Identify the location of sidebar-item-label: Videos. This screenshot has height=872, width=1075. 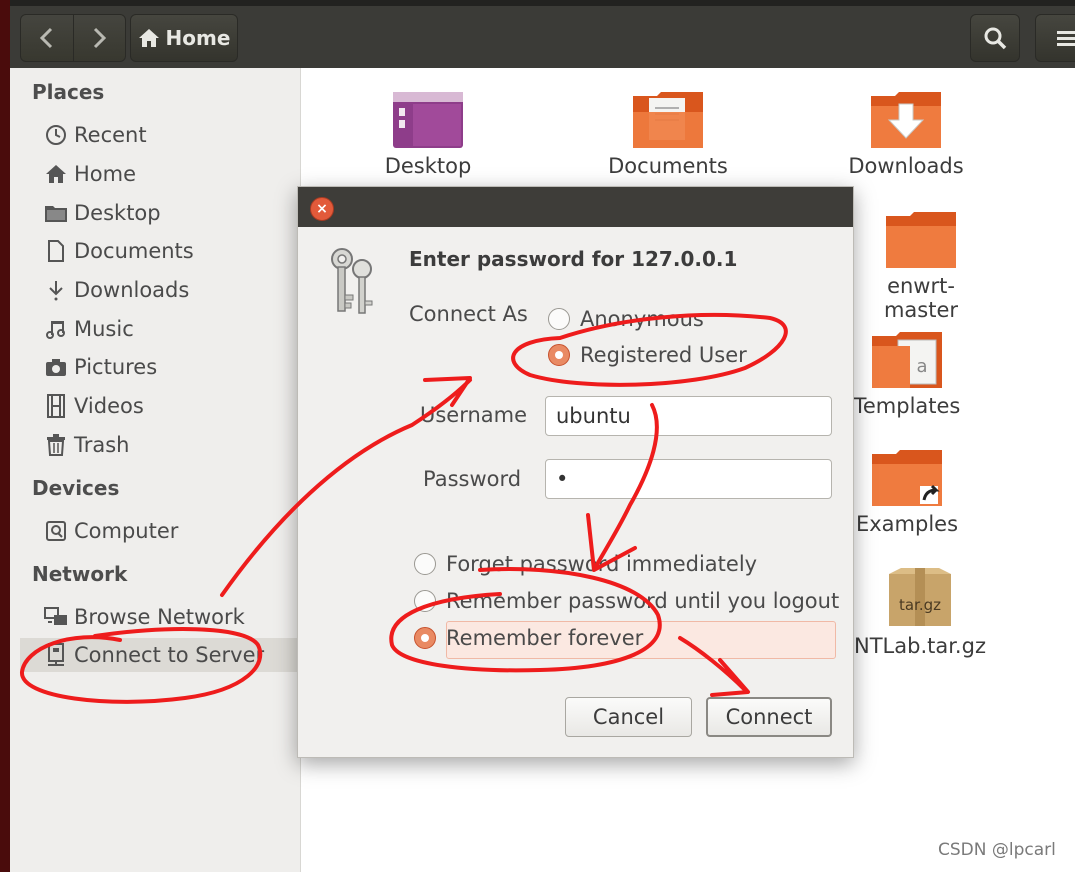
(109, 406).